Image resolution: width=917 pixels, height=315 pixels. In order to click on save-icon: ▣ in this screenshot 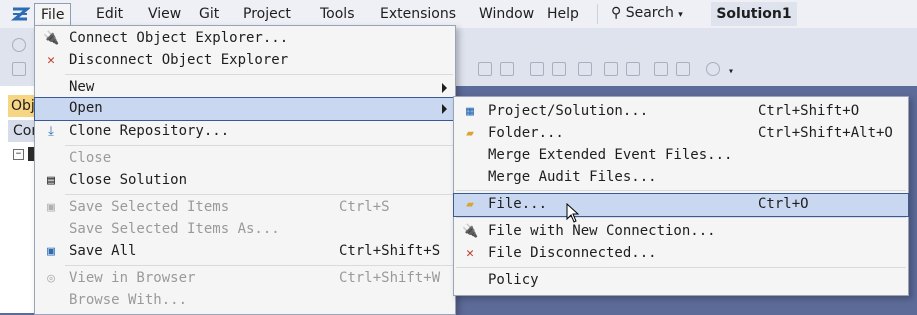, I will do `click(51, 207)`.